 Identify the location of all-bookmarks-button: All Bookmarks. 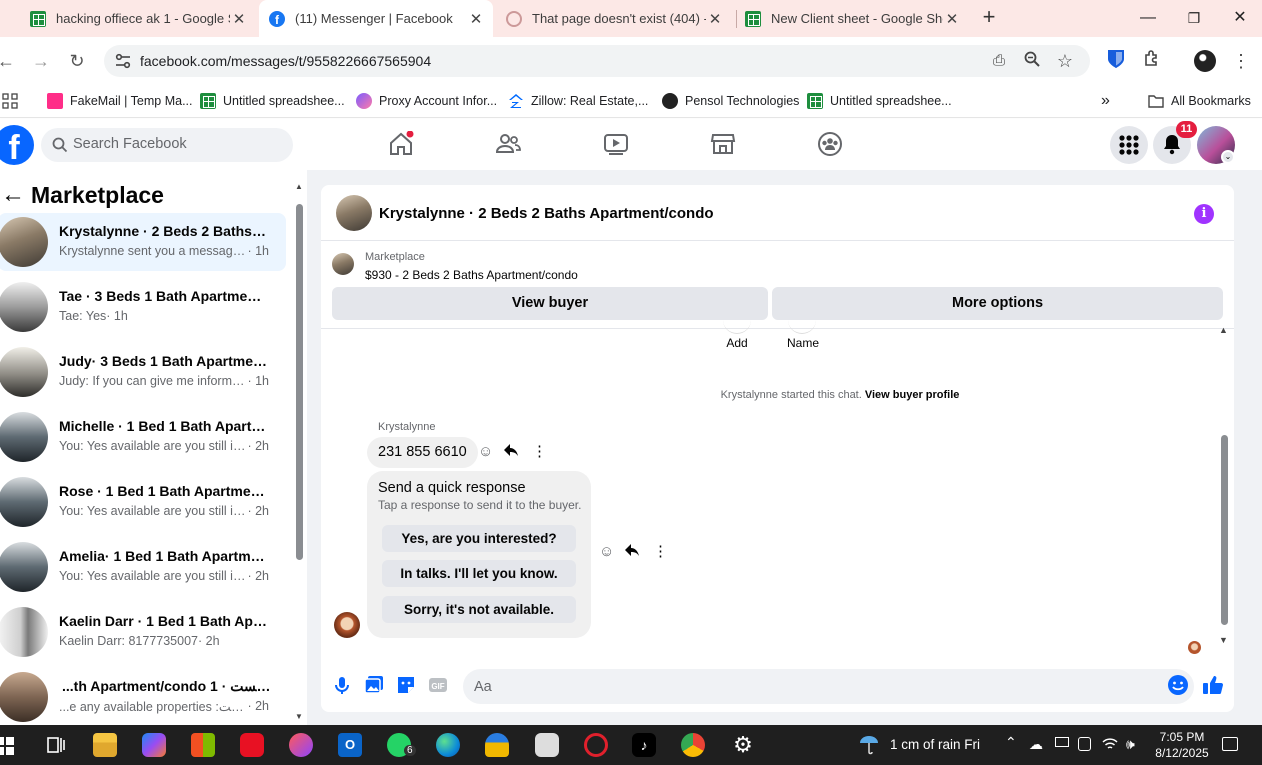
(1199, 101).